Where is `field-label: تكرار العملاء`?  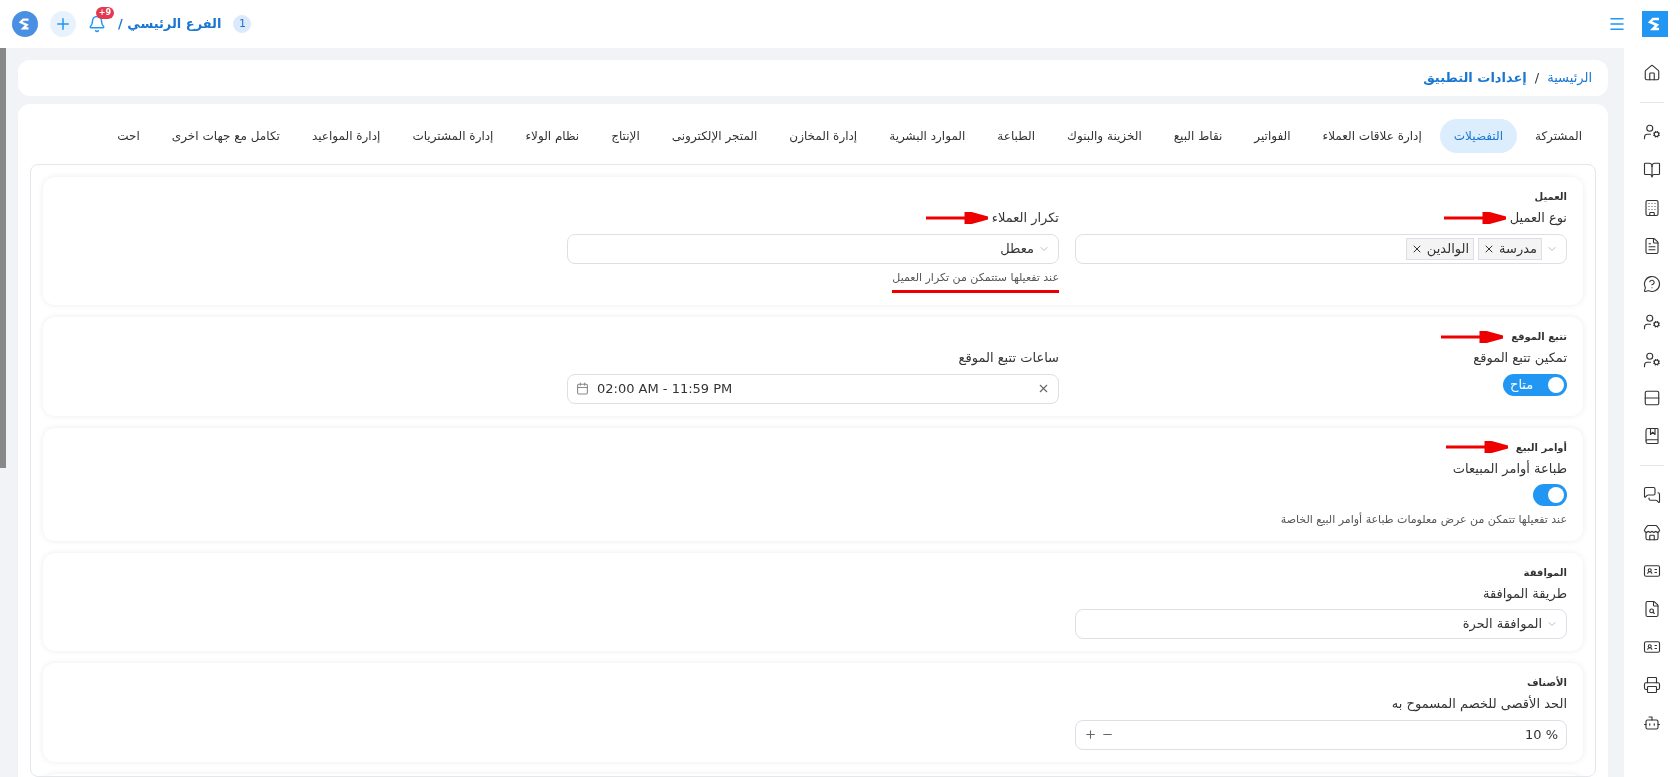
field-label: تكرار العملاء is located at coordinates (1025, 218).